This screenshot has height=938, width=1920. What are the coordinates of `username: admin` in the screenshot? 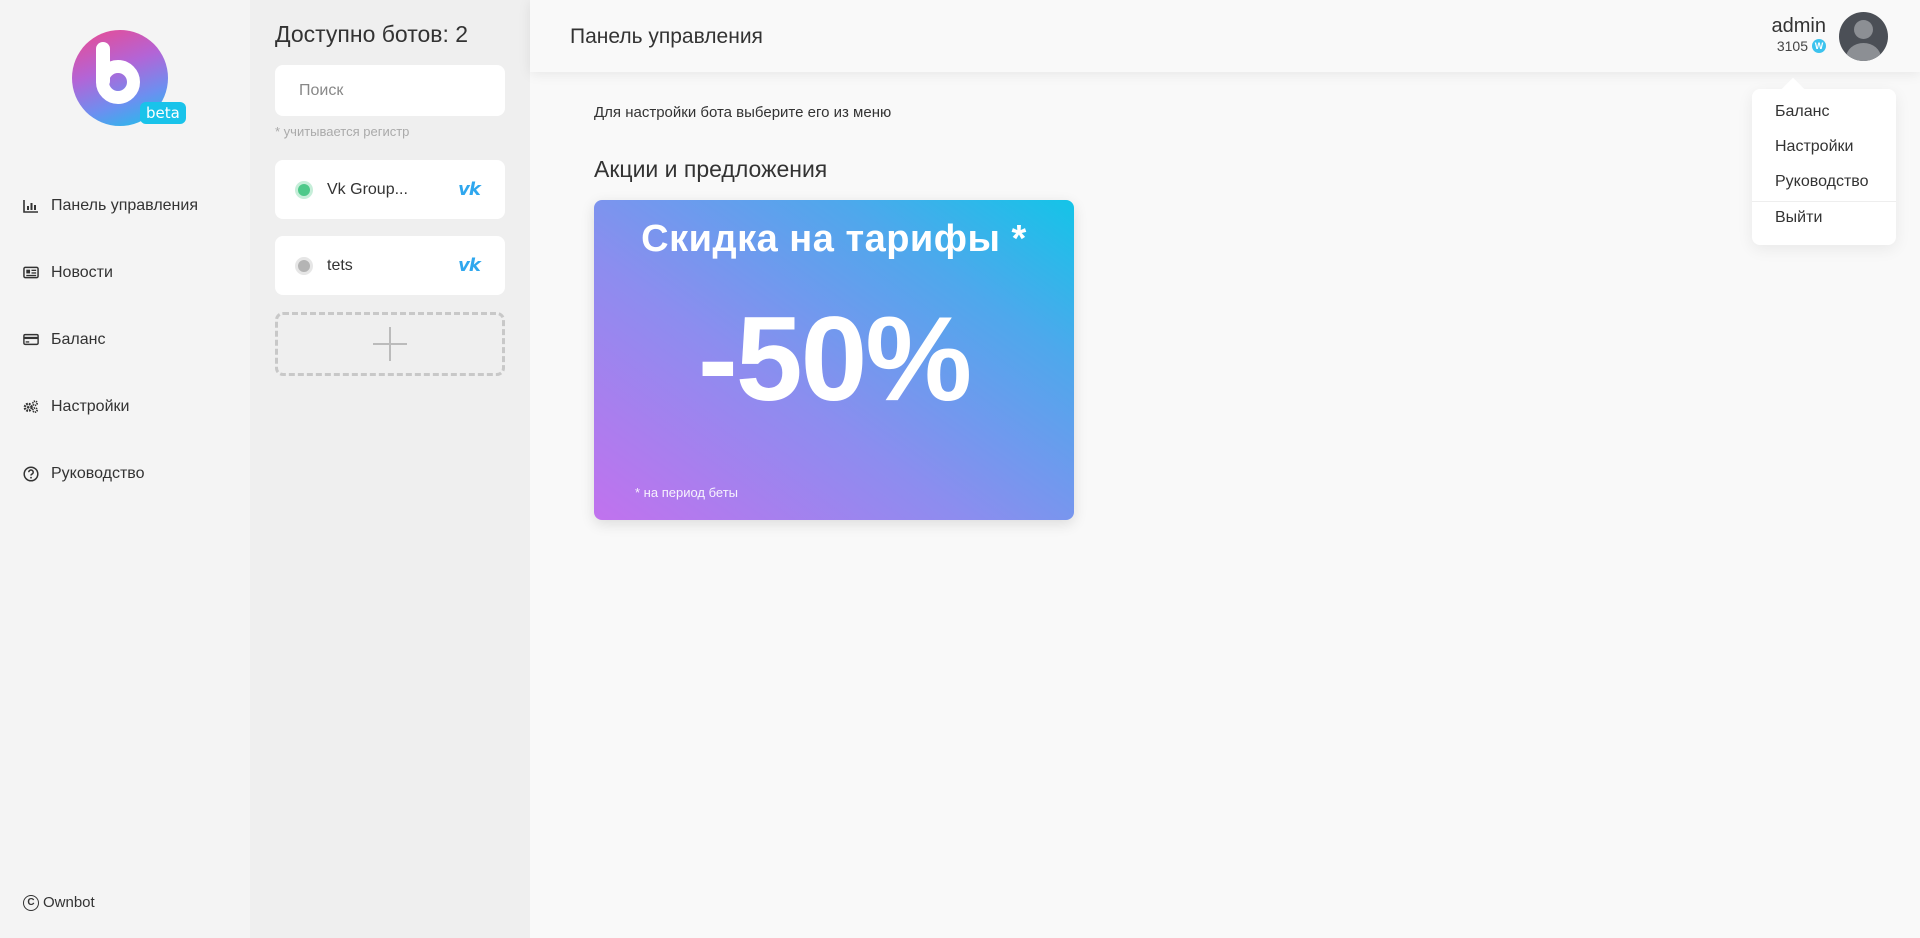 It's located at (1798, 26).